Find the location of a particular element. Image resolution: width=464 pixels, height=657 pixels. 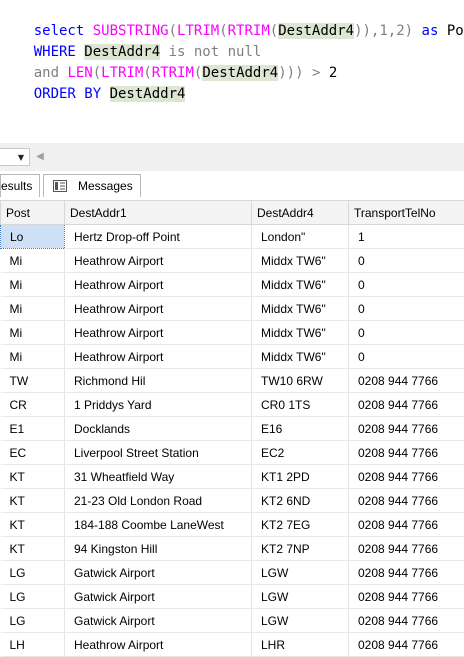

cell-destaddr4: LHR is located at coordinates (300, 645).